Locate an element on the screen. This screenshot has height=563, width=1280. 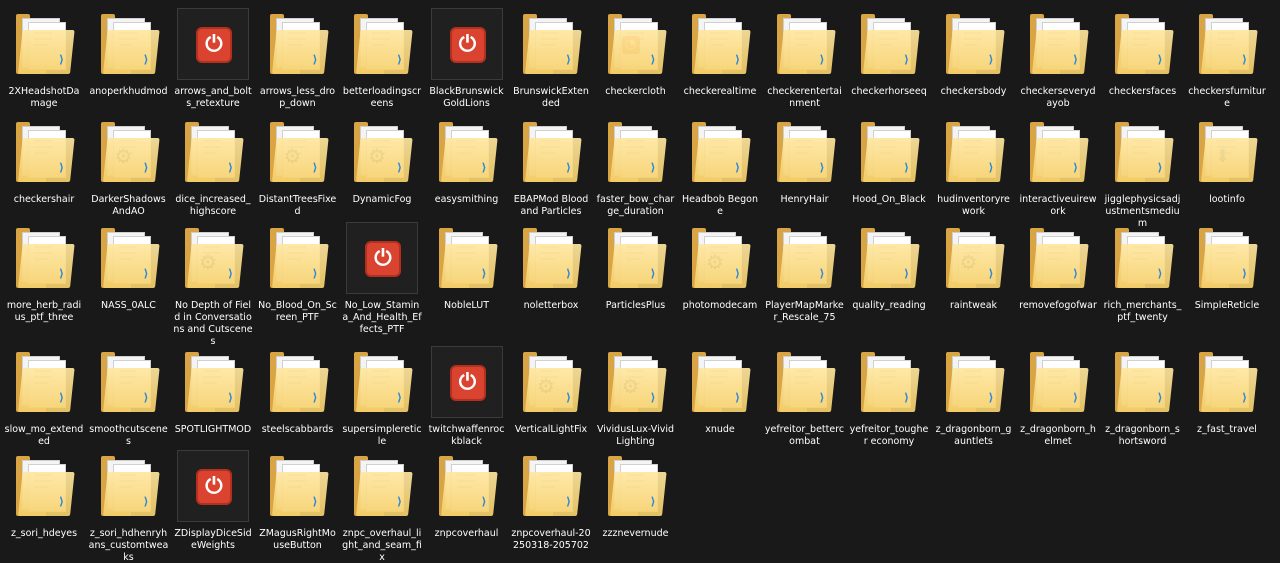
file-item: ⚙⟩ photomodecam is located at coordinates (720, 267).